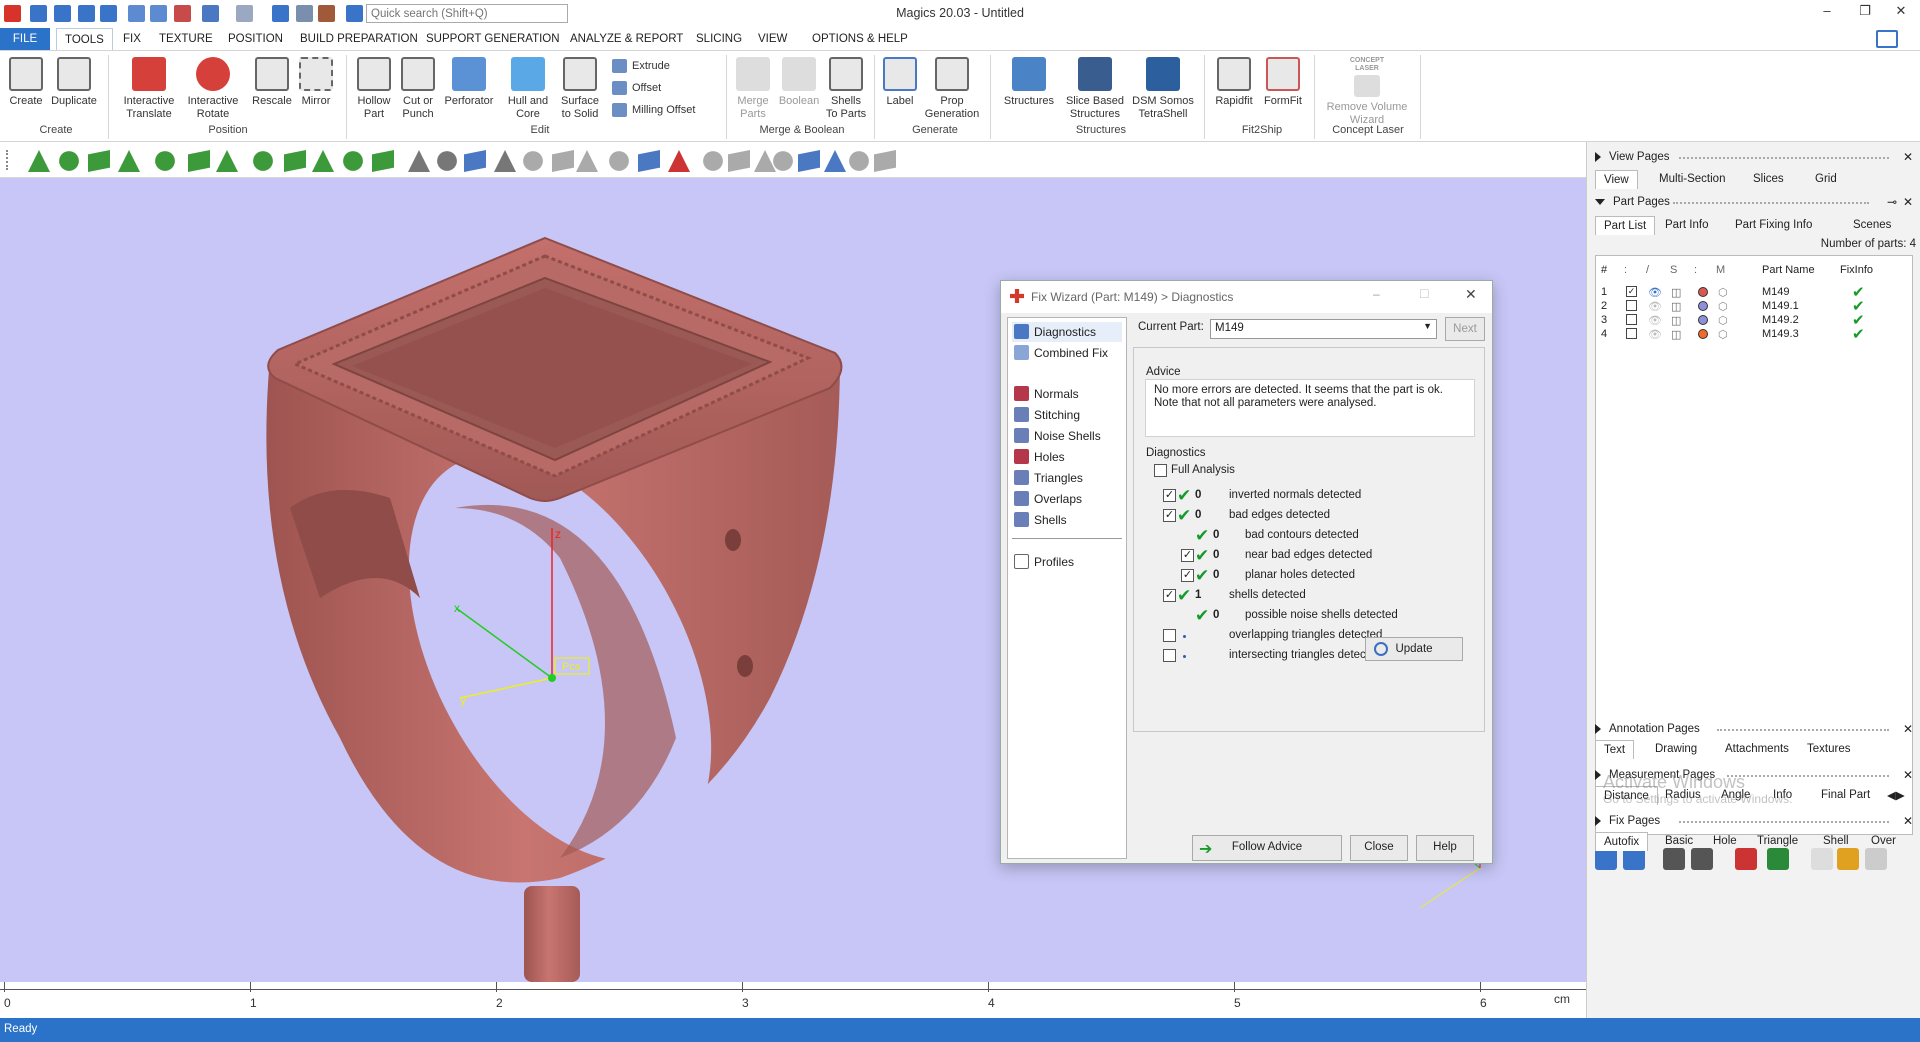 This screenshot has width=1920, height=1042. I want to click on part-visible-checkbox: ✓, so click(1631, 291).